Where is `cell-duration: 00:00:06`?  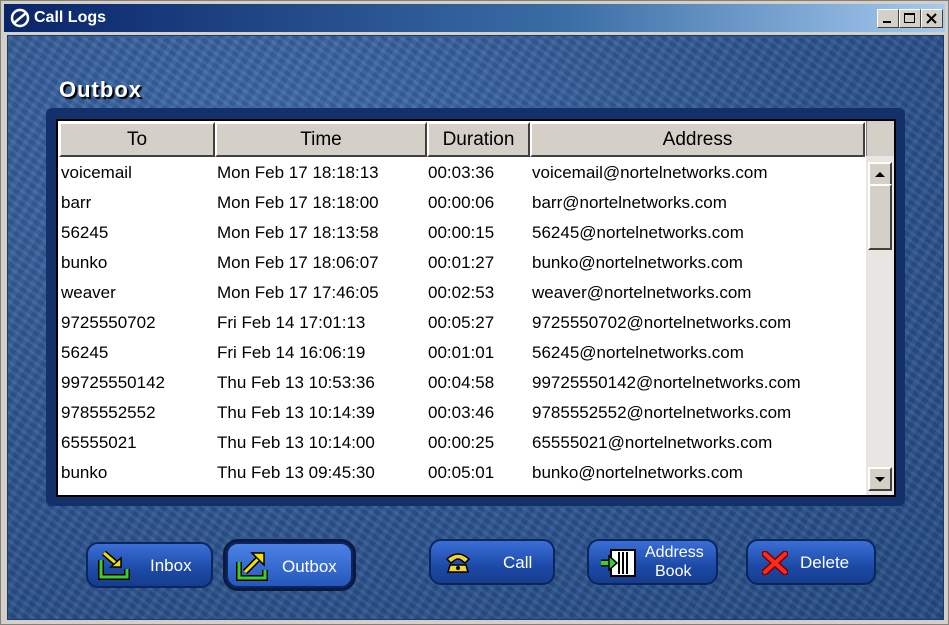 cell-duration: 00:00:06 is located at coordinates (461, 202).